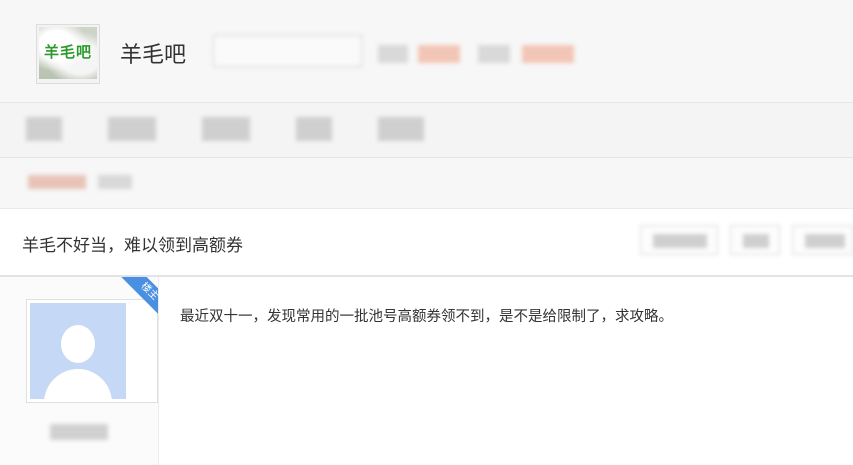  What do you see at coordinates (137, 300) in the screenshot?
I see `badge-label: 楼主` at bounding box center [137, 300].